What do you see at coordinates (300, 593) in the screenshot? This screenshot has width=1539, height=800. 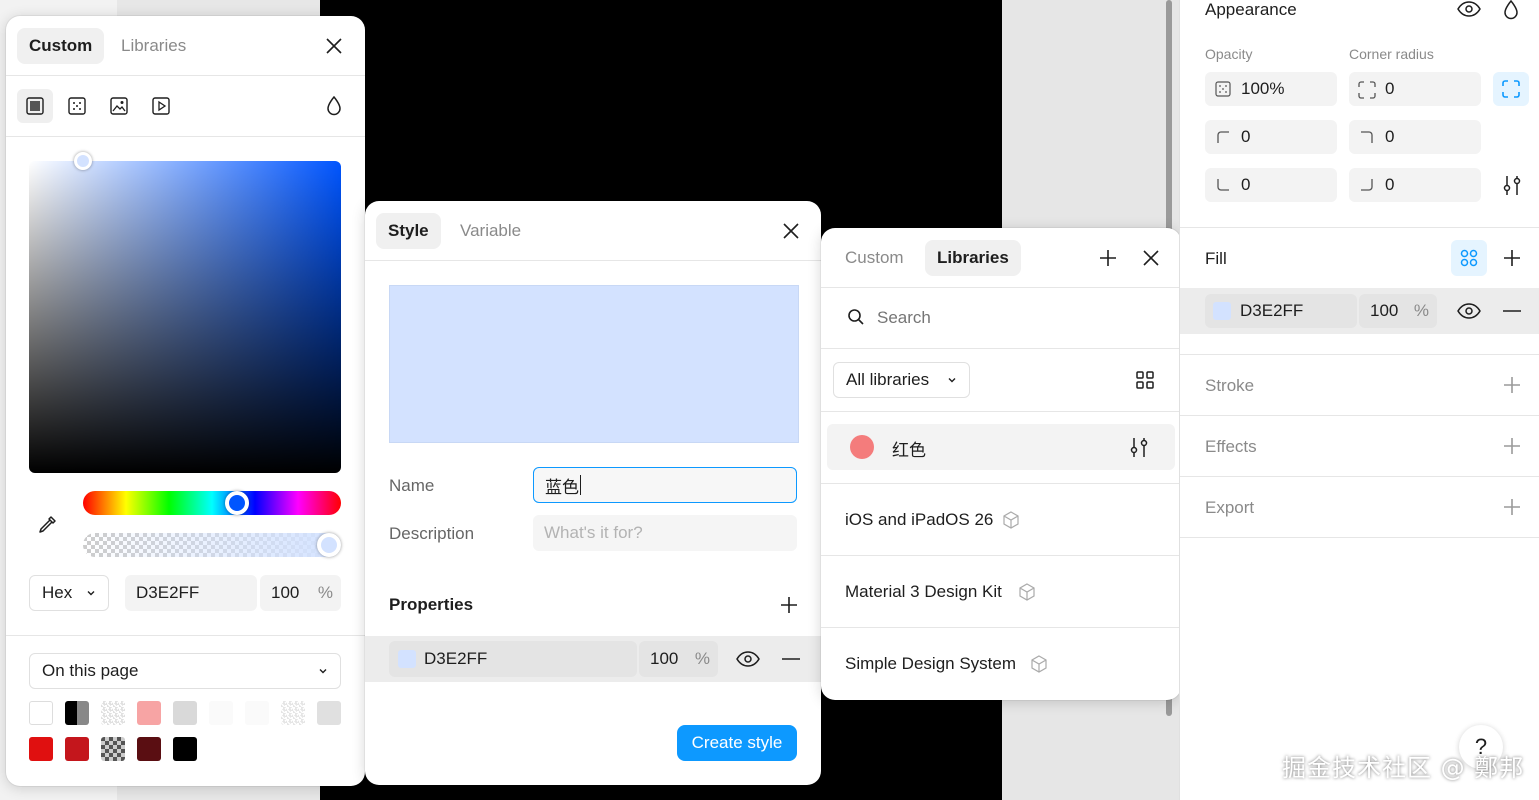 I see `opacity-input: 100 %` at bounding box center [300, 593].